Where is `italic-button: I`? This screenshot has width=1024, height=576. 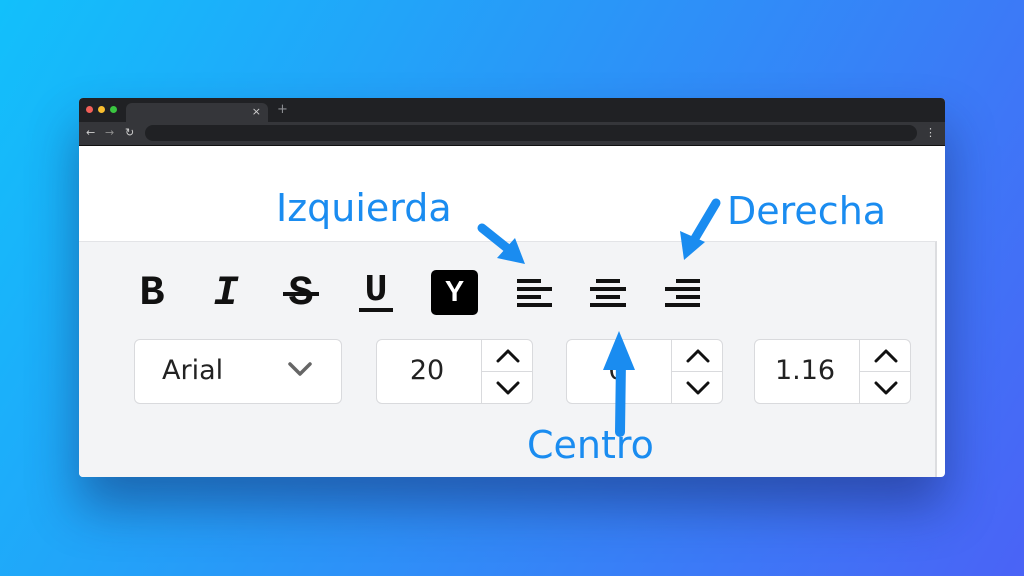 italic-button: I is located at coordinates (226, 293).